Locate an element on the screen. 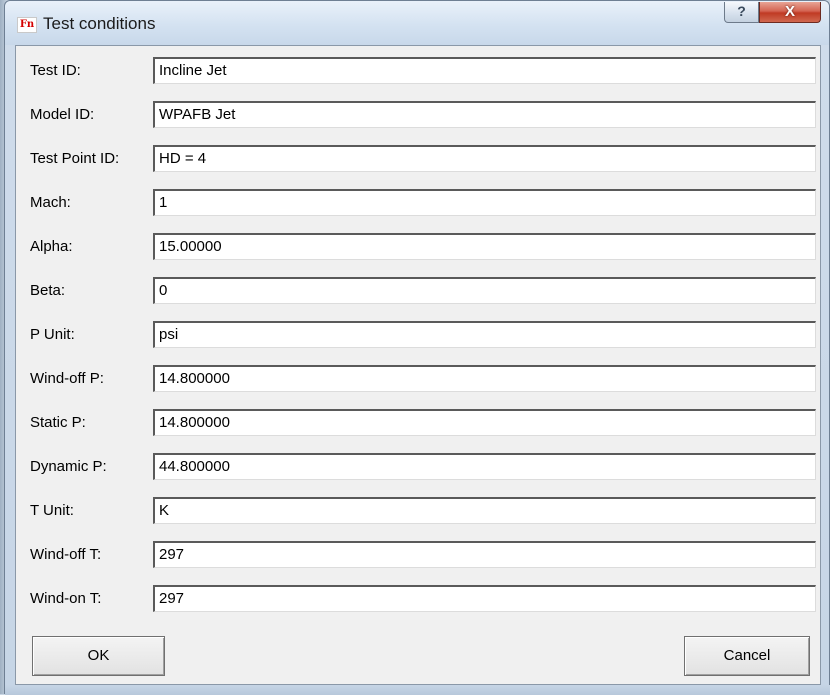  t-unit-input: K is located at coordinates (484, 510).